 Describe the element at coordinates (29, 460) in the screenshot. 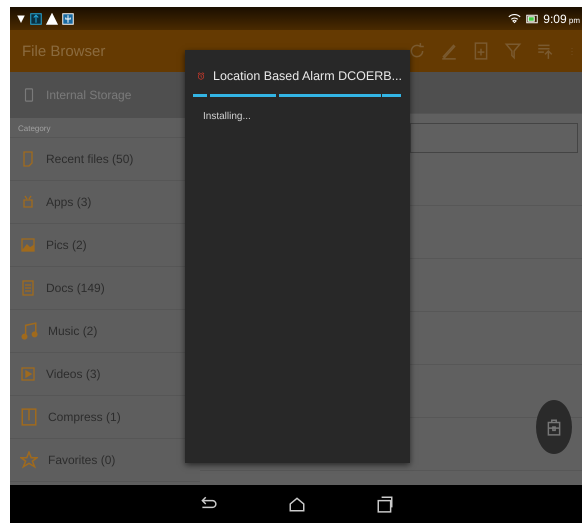

I see `star-icon` at that location.